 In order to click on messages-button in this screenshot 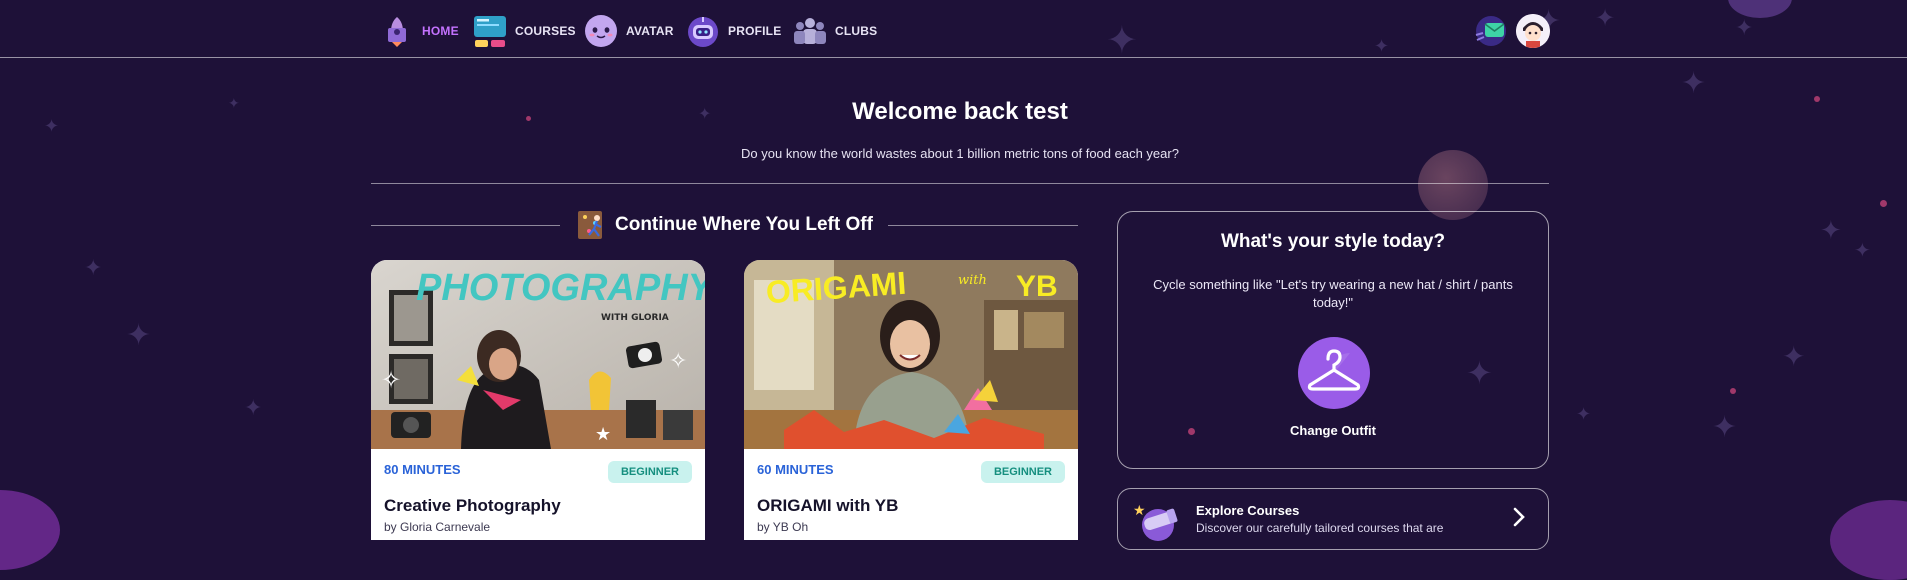, I will do `click(1491, 31)`.